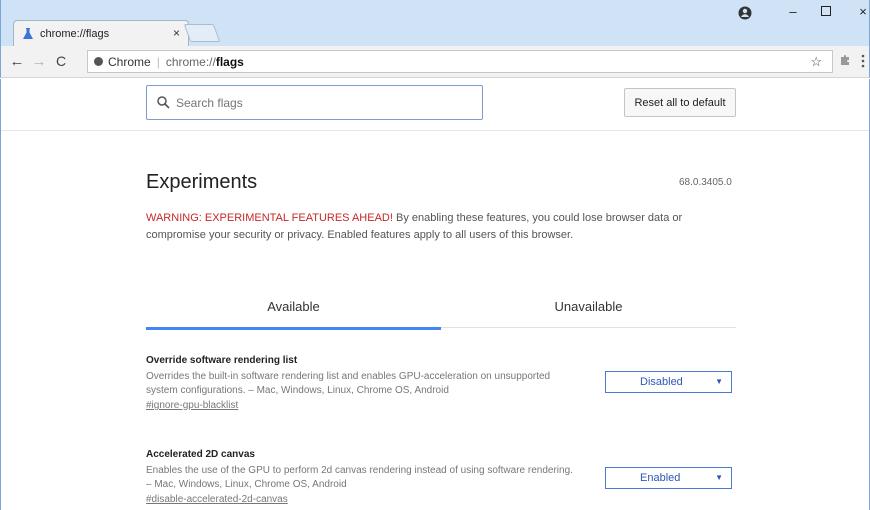 This screenshot has width=870, height=510. I want to click on browser-tab: chrome://flags ×, so click(101, 33).